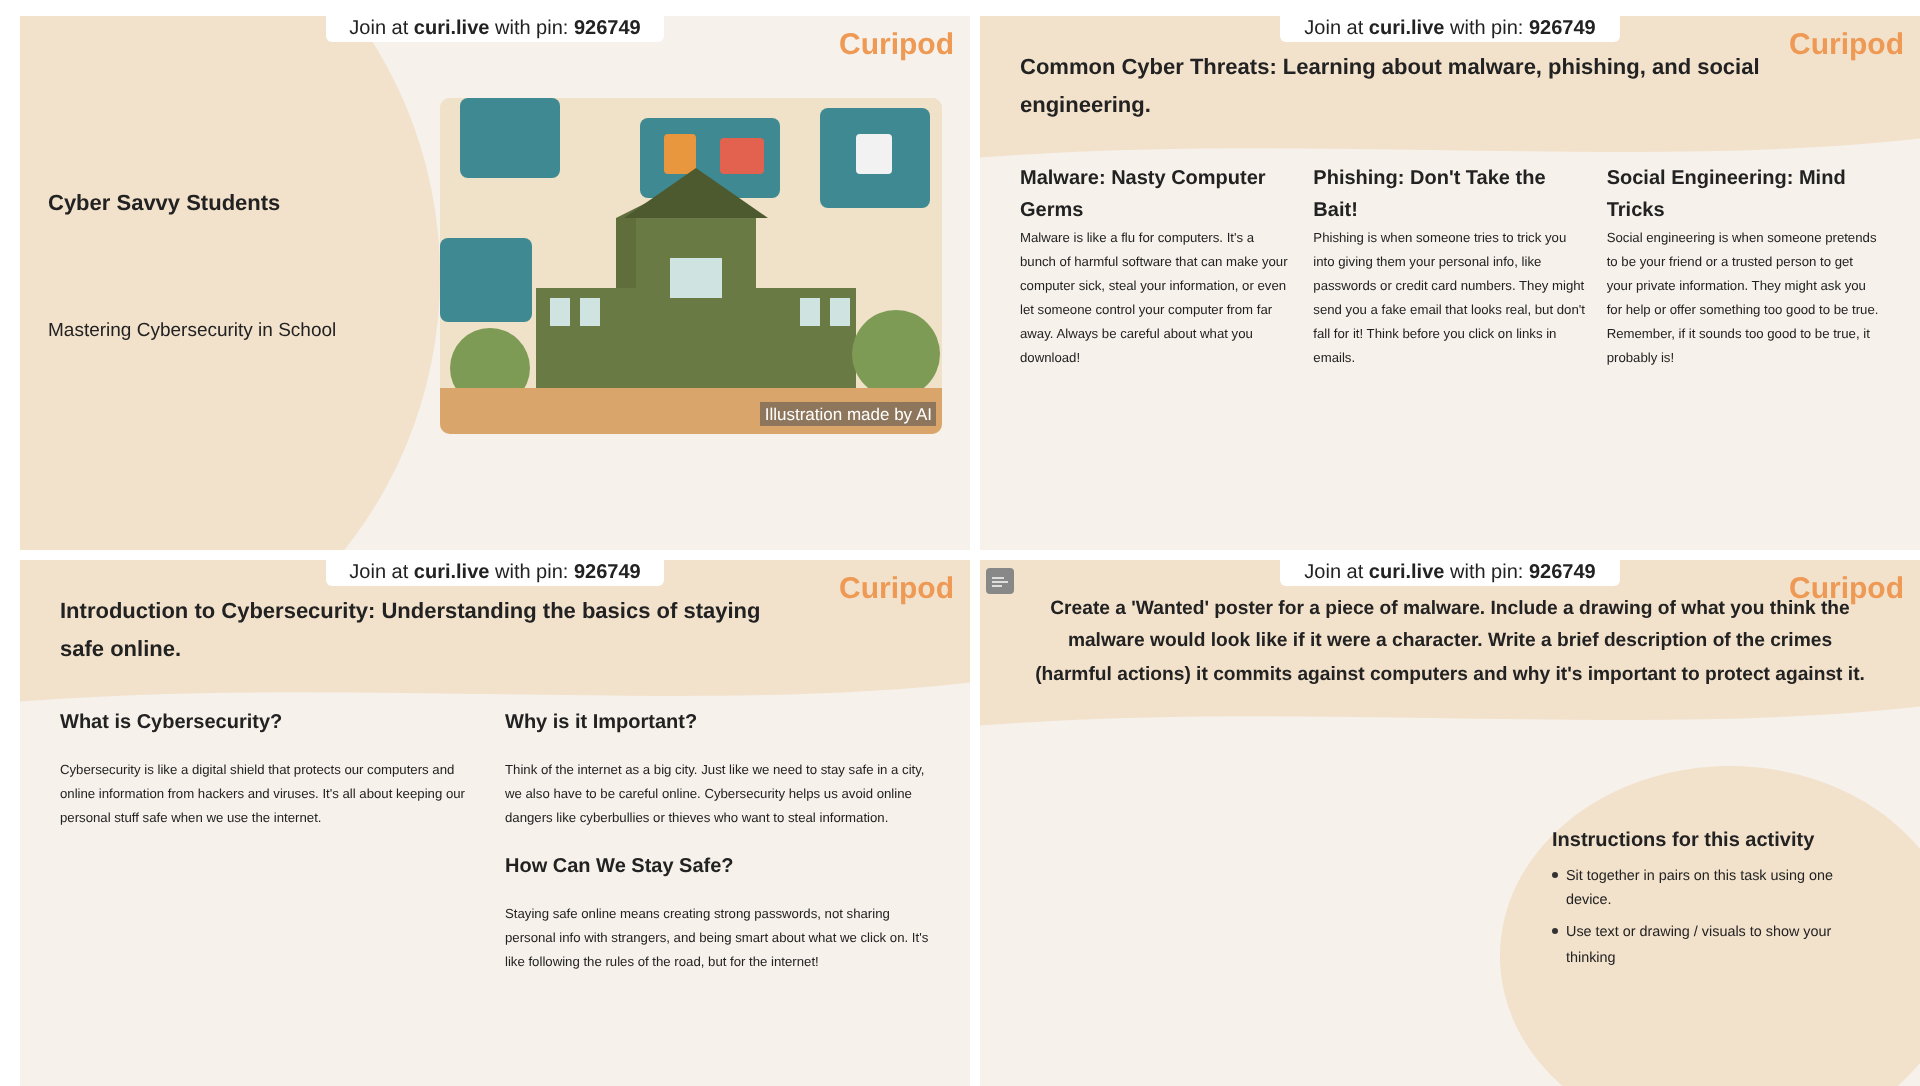  I want to click on section-heading: Why is it Important?, so click(602, 724).